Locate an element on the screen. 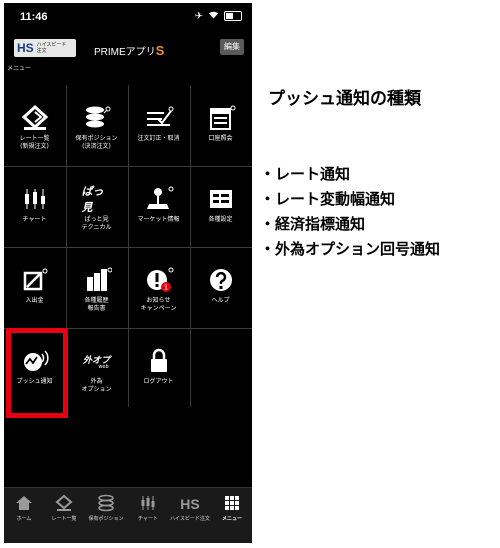  hs-logo-mark: HS is located at coordinates (25, 48).